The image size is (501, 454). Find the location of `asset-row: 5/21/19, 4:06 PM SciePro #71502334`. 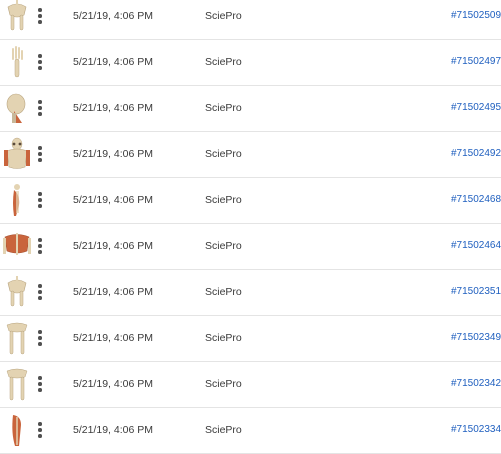

asset-row: 5/21/19, 4:06 PM SciePro #71502334 is located at coordinates (250, 431).